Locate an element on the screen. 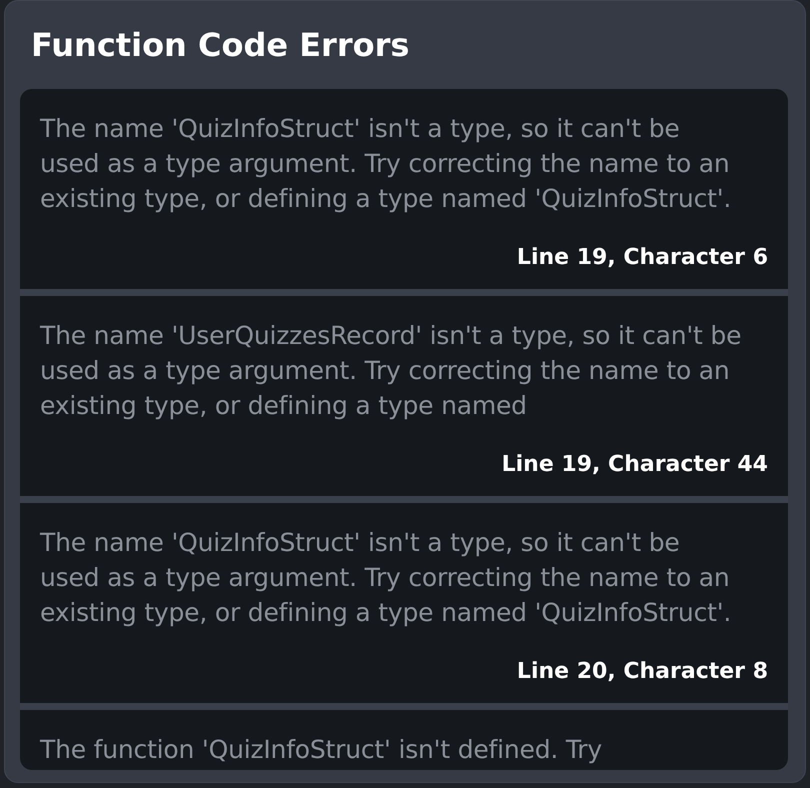 The image size is (810, 788). error-card: The function 'QuizInfoStruct' isn't defined. Try is located at coordinates (404, 740).